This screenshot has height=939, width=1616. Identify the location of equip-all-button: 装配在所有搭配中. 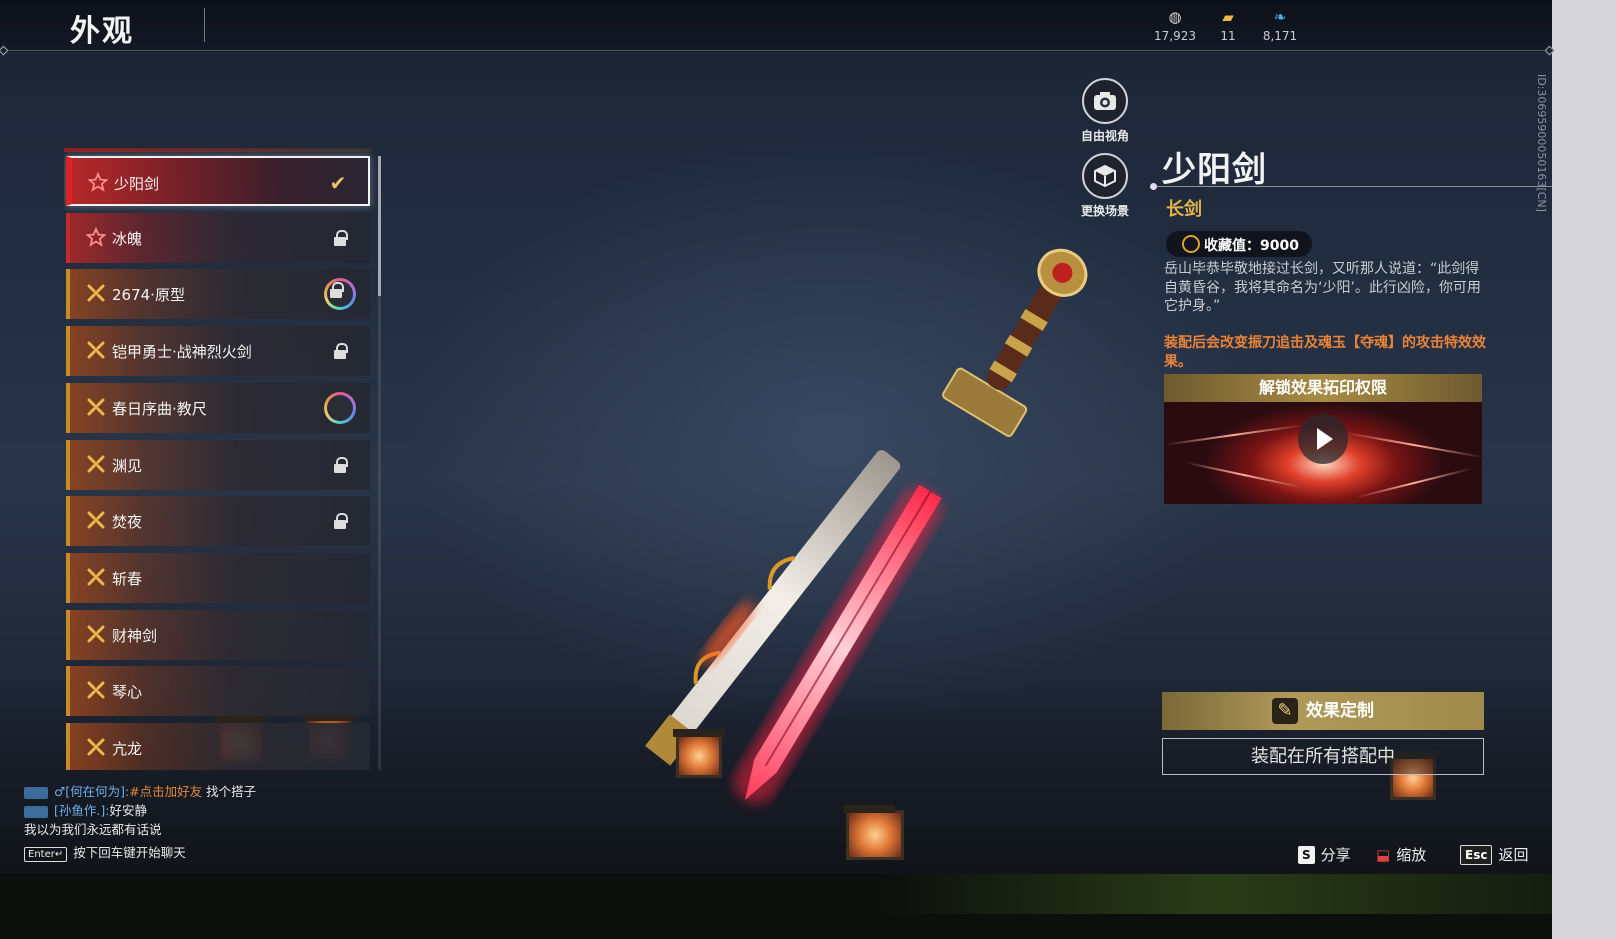
(1323, 756).